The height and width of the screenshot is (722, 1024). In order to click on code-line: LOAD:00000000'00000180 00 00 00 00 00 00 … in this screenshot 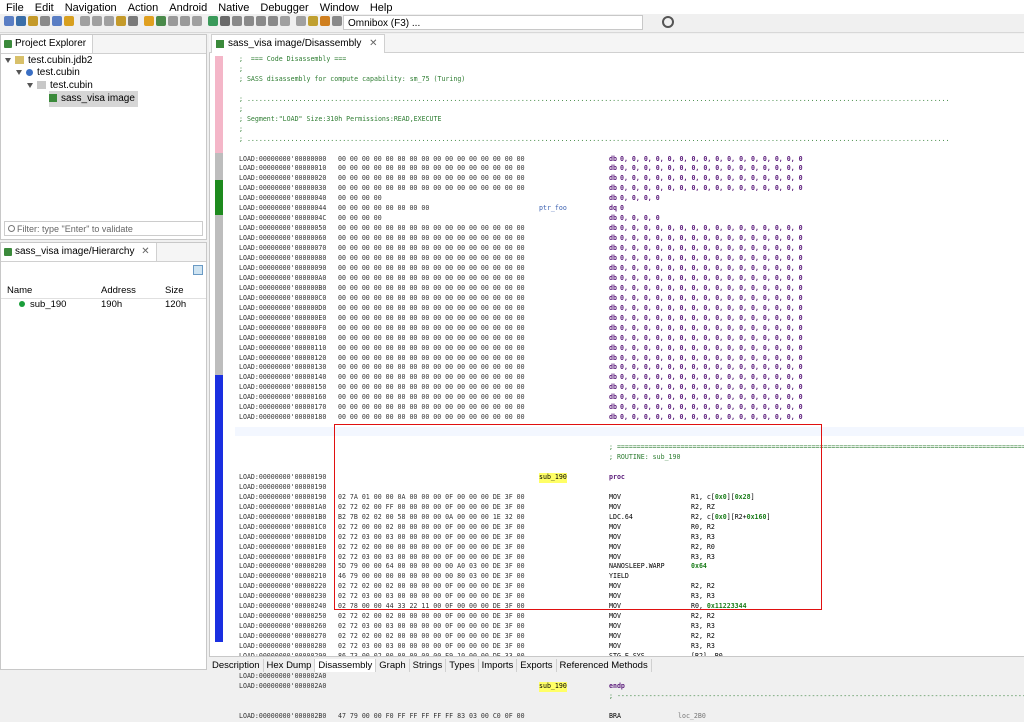, I will do `click(629, 418)`.